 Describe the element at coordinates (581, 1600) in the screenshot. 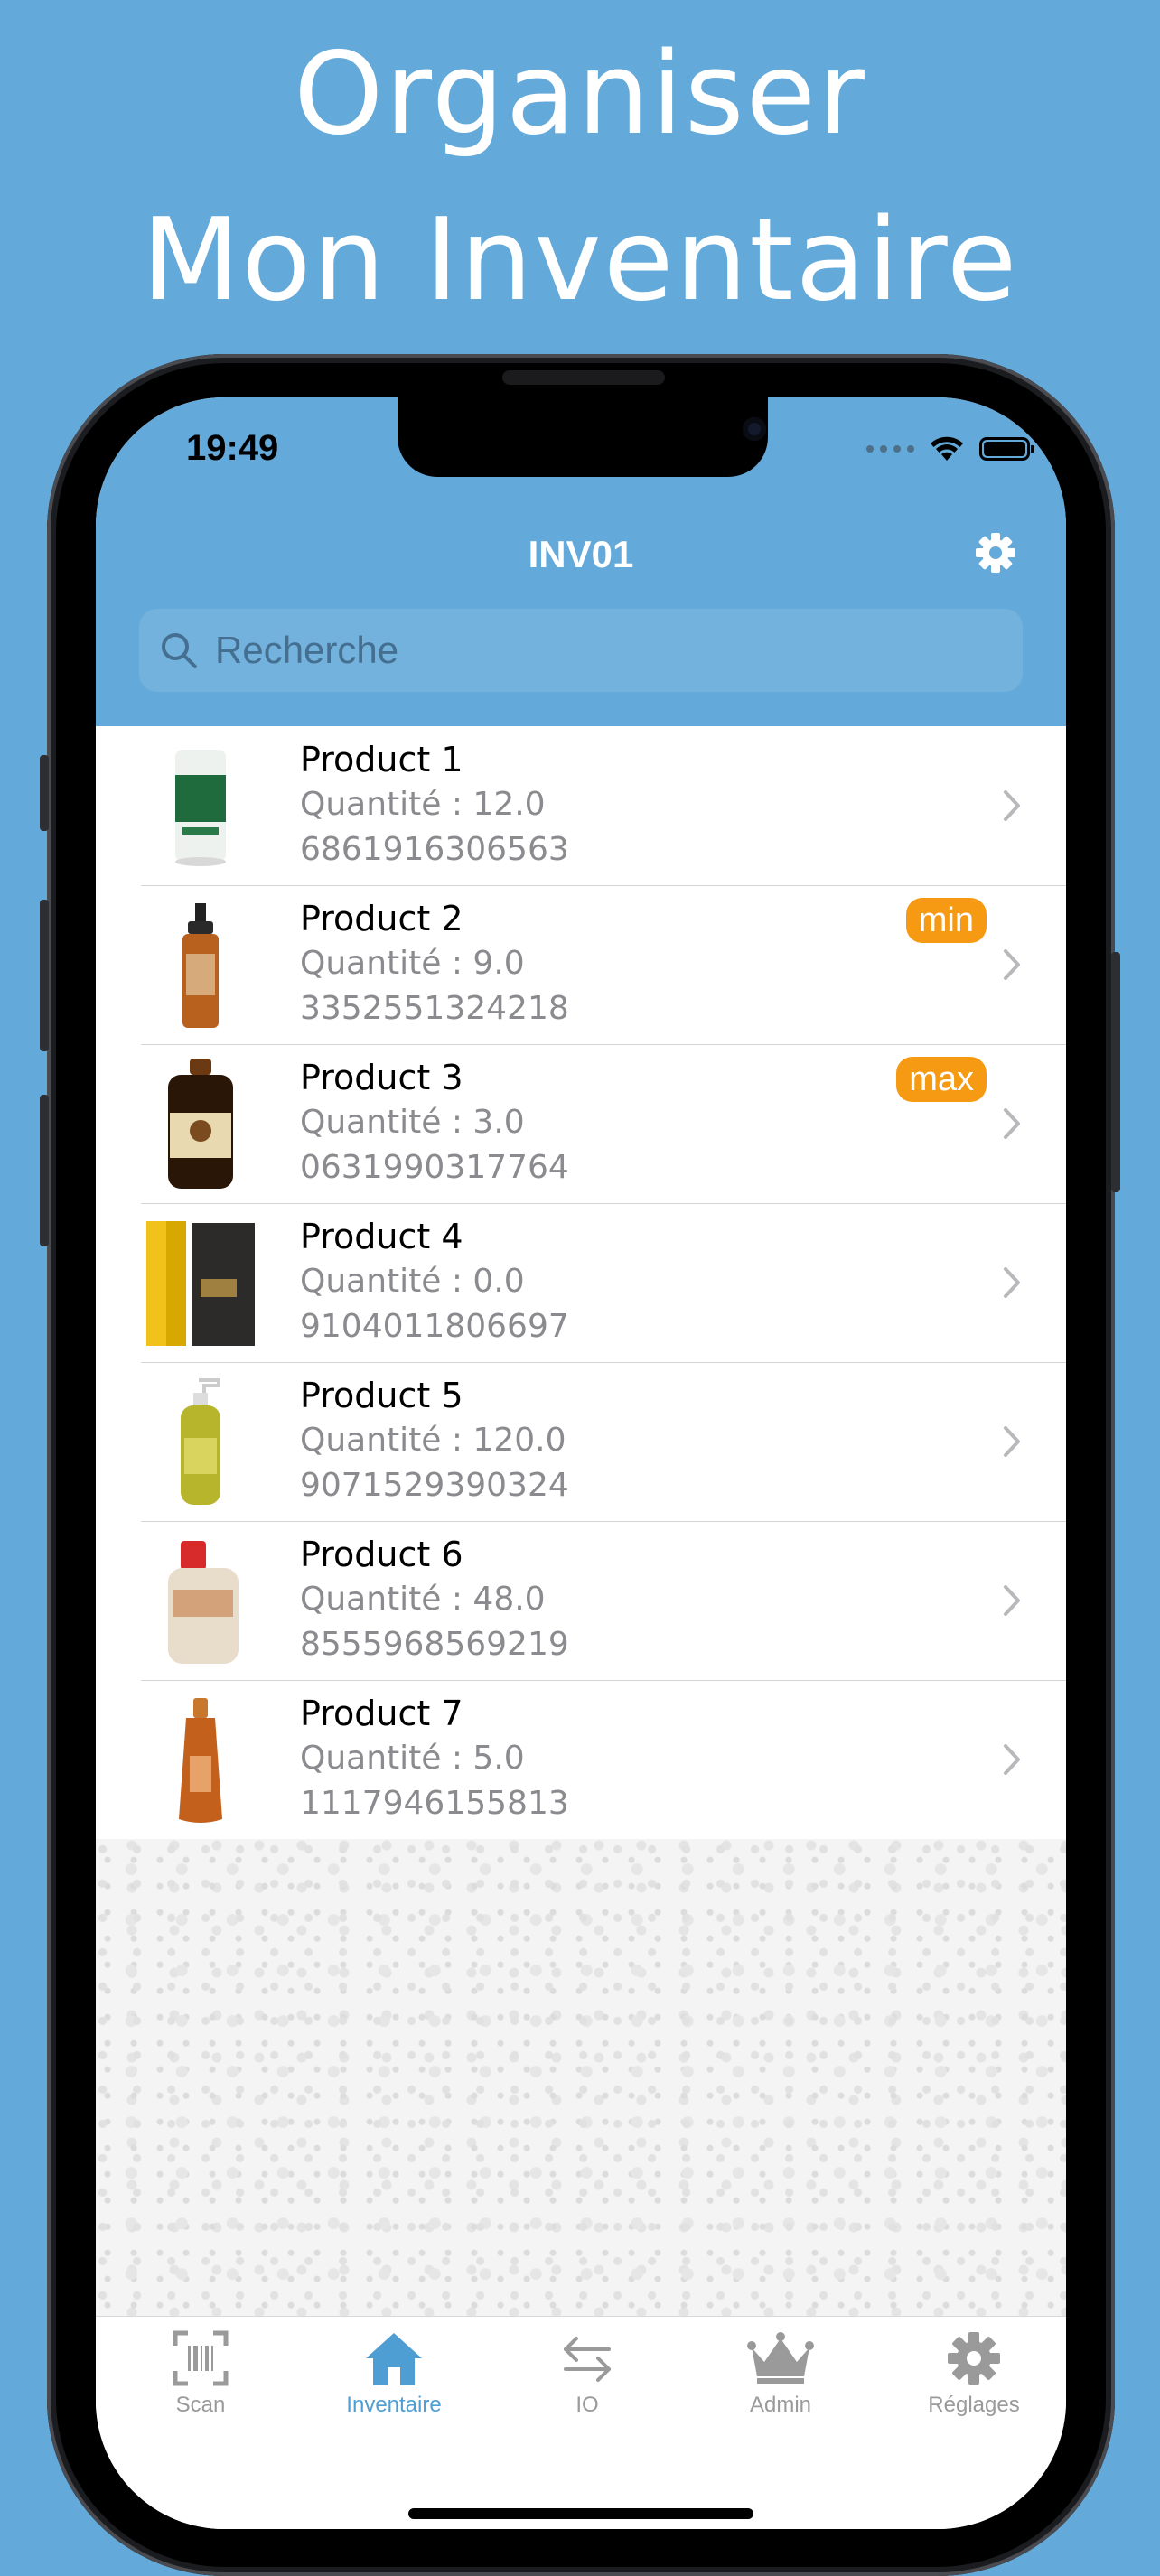

I see `list-item: Product 6 Quantité : 48.0 8555968569219` at that location.